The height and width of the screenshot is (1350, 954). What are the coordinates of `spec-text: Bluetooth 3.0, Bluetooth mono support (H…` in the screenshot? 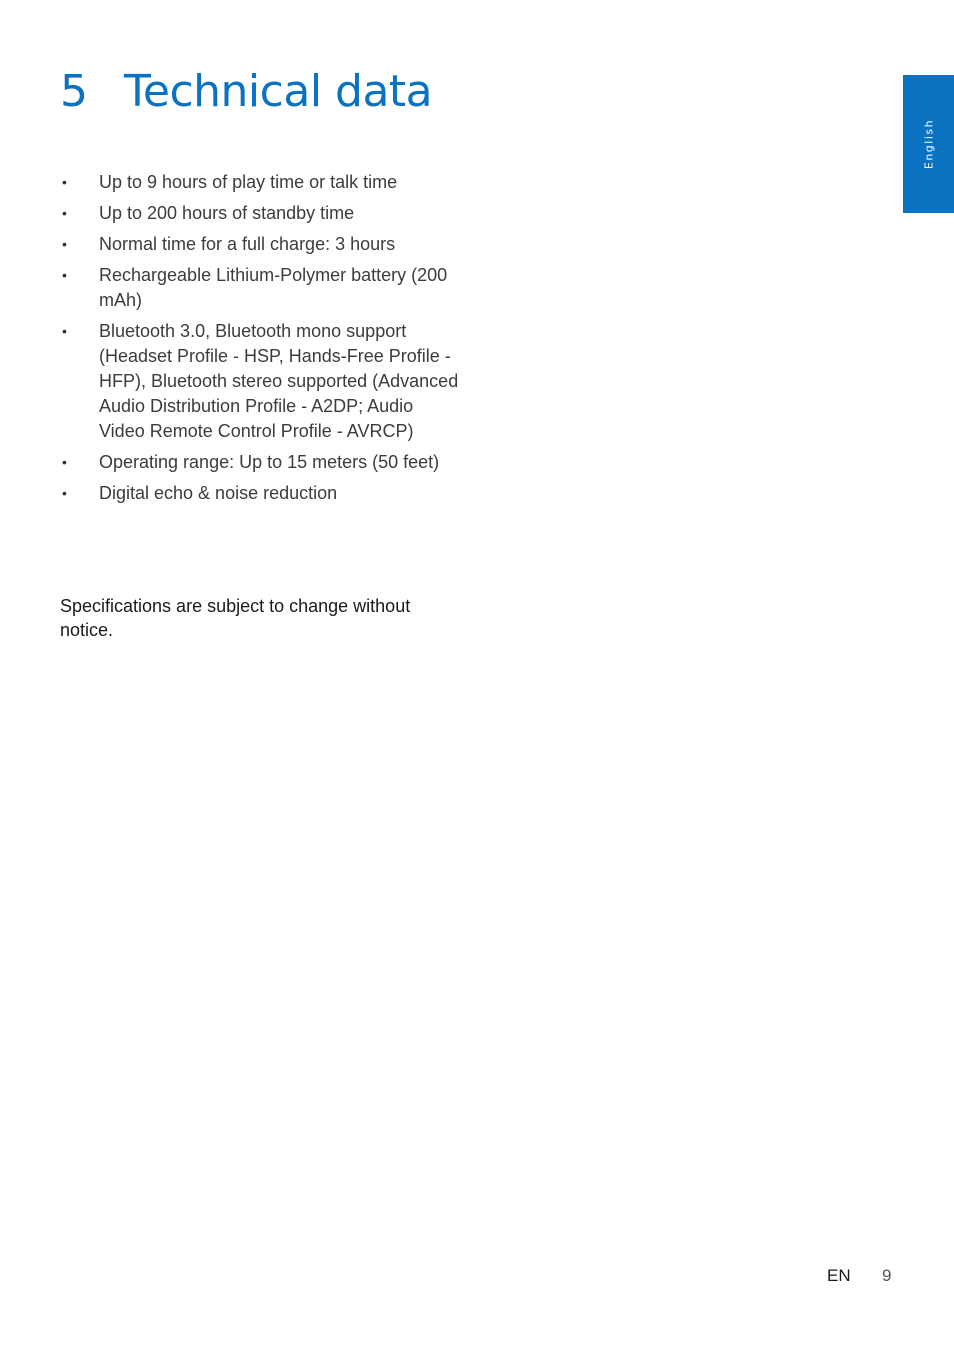 It's located at (279, 381).